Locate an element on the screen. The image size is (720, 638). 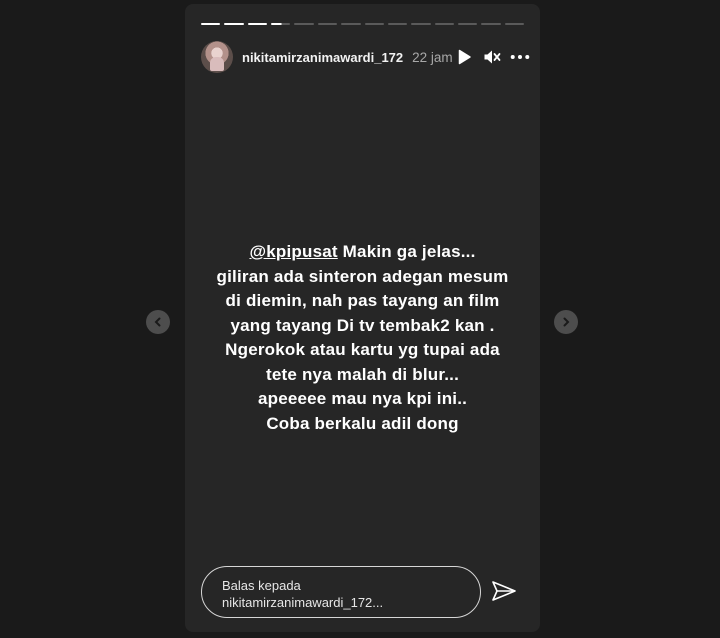
chevron-right-icon is located at coordinates (566, 322).